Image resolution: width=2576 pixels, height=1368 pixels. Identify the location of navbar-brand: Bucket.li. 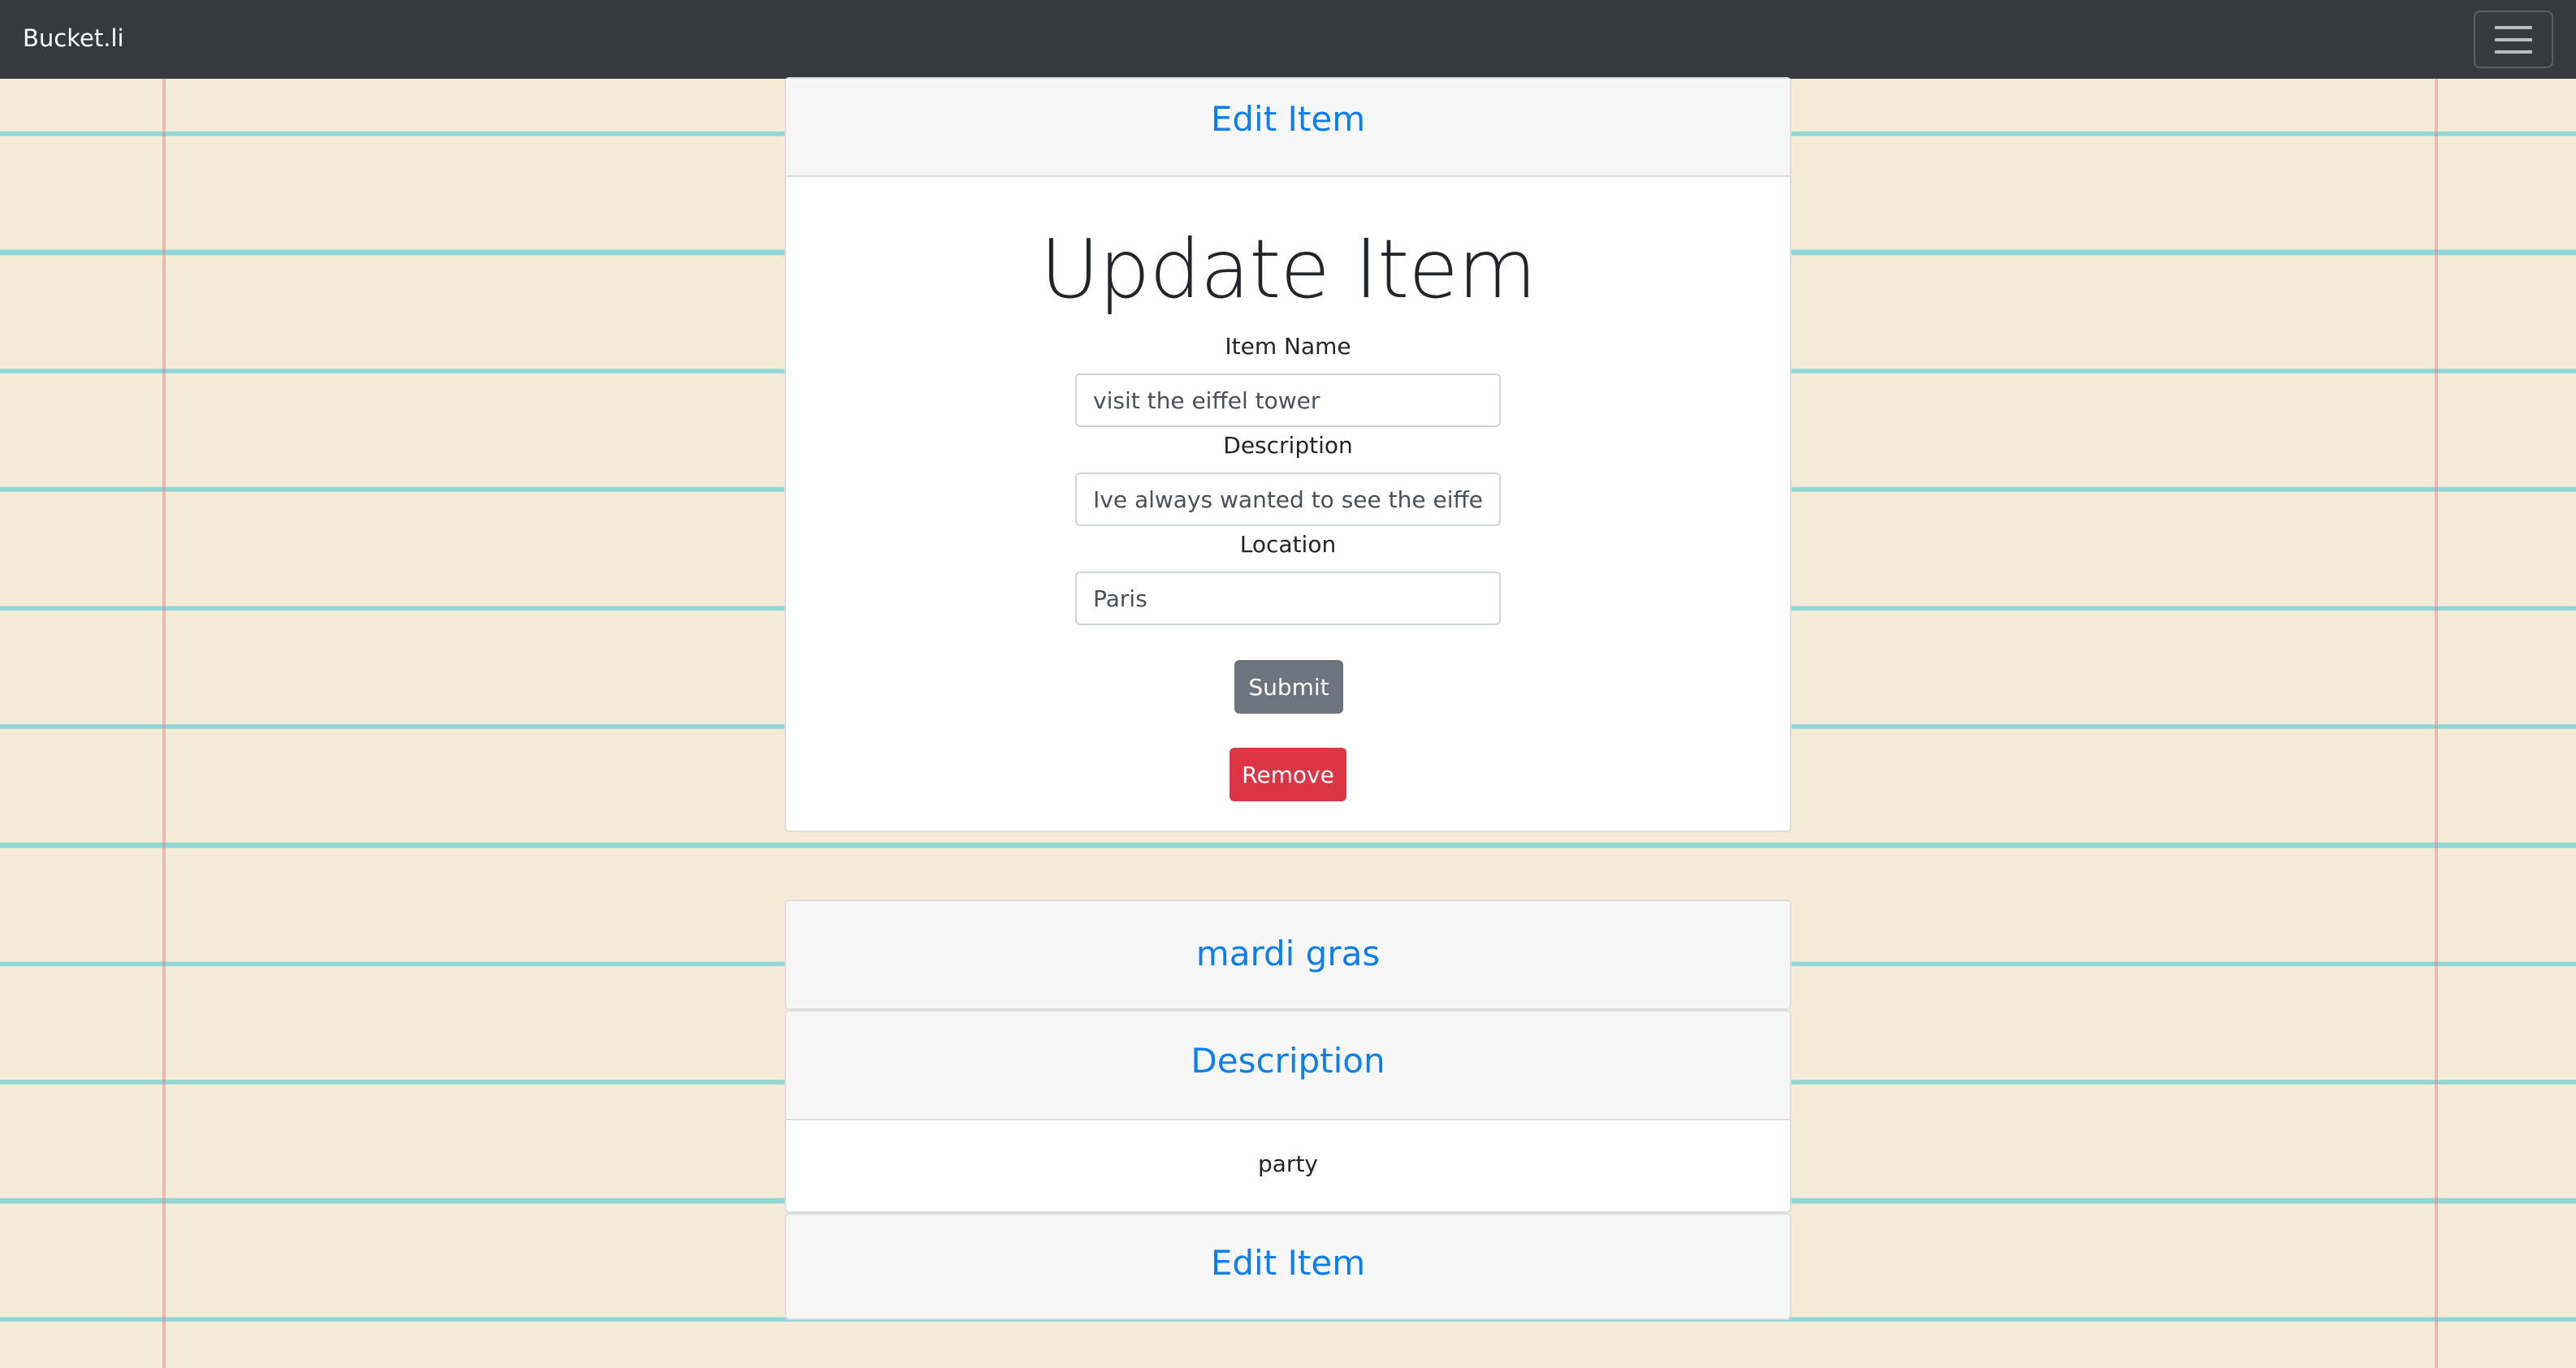
(74, 38).